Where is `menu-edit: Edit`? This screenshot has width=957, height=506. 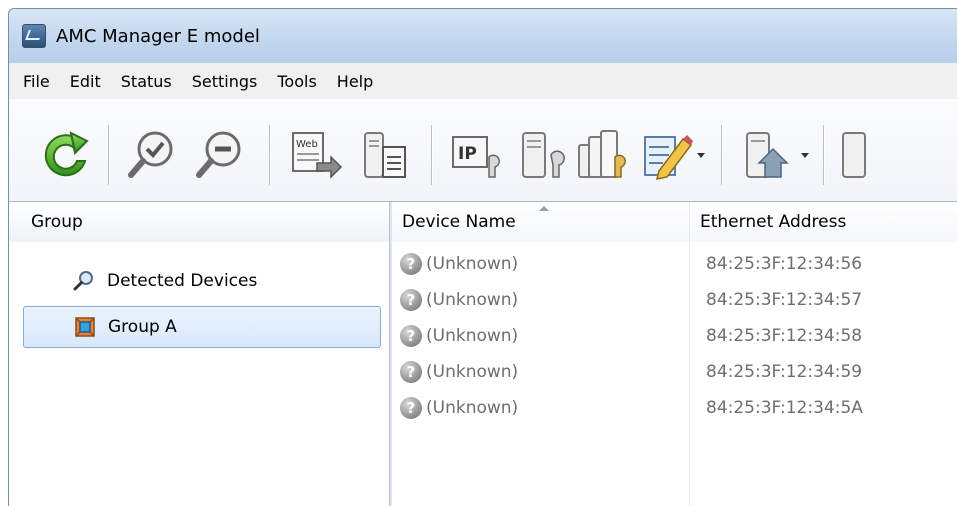
menu-edit: Edit is located at coordinates (85, 81).